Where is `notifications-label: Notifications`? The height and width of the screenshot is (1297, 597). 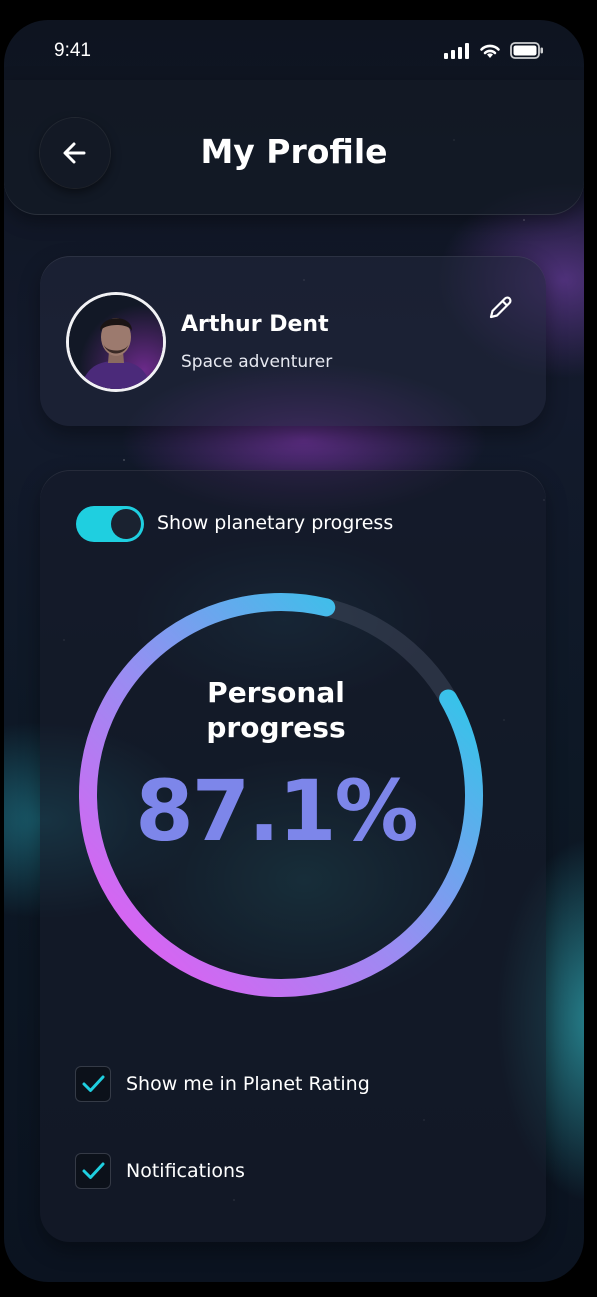 notifications-label: Notifications is located at coordinates (185, 1171).